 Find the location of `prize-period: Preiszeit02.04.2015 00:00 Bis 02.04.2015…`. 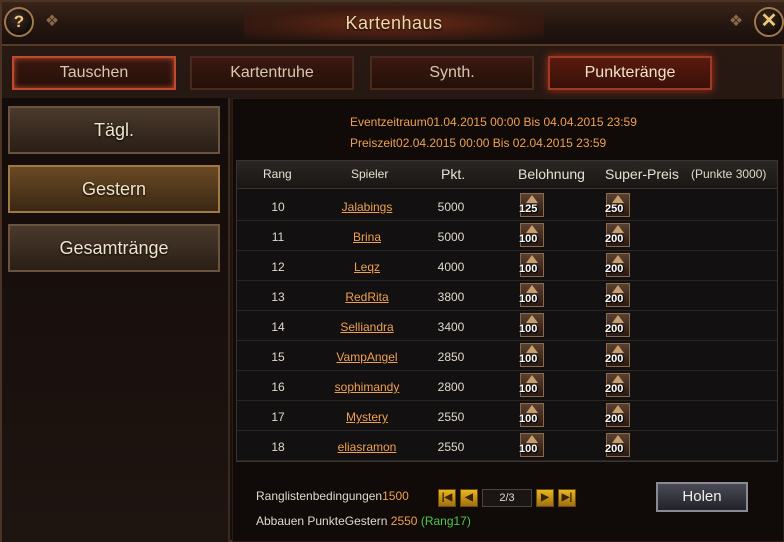

prize-period: Preiszeit02.04.2015 00:00 Bis 02.04.2015… is located at coordinates (478, 143).